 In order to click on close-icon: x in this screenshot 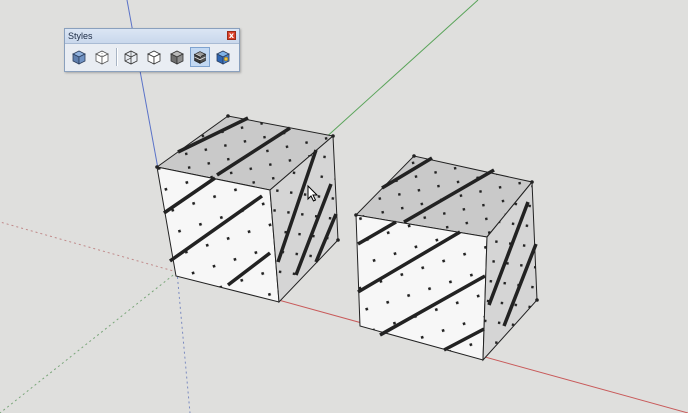, I will do `click(231, 35)`.